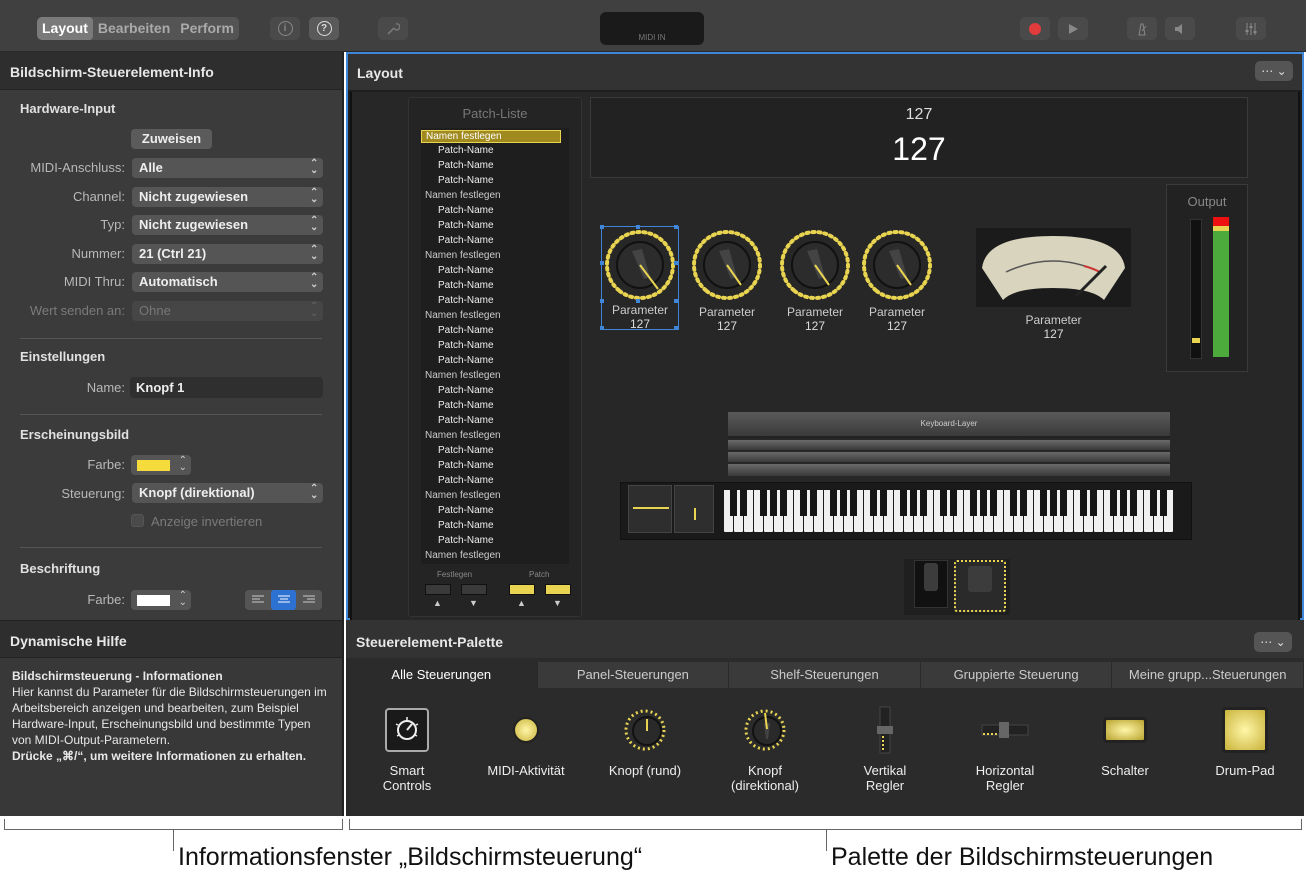 This screenshot has height=880, width=1306. Describe the element at coordinates (207, 28) in the screenshot. I see `mode-perform: Perform` at that location.